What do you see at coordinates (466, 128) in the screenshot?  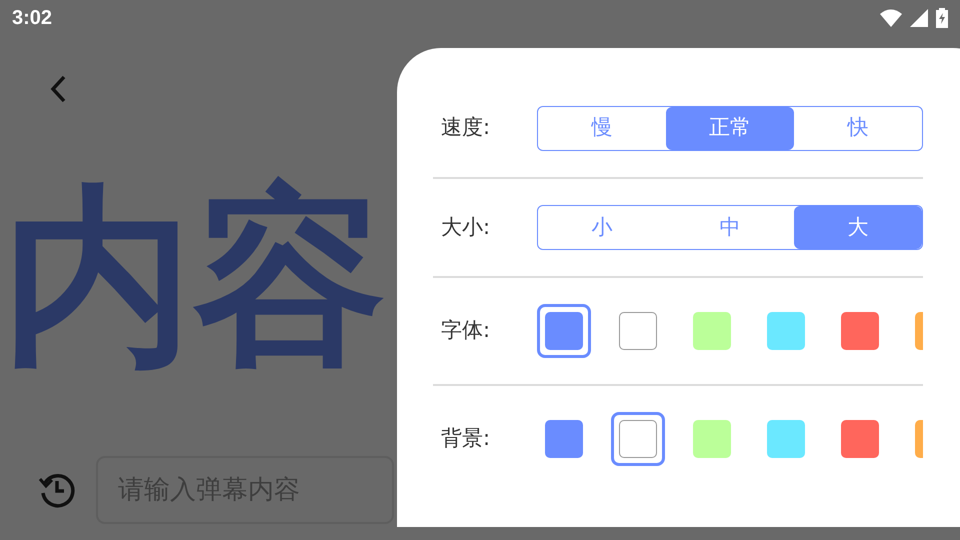 I see `setting-label: 速度:` at bounding box center [466, 128].